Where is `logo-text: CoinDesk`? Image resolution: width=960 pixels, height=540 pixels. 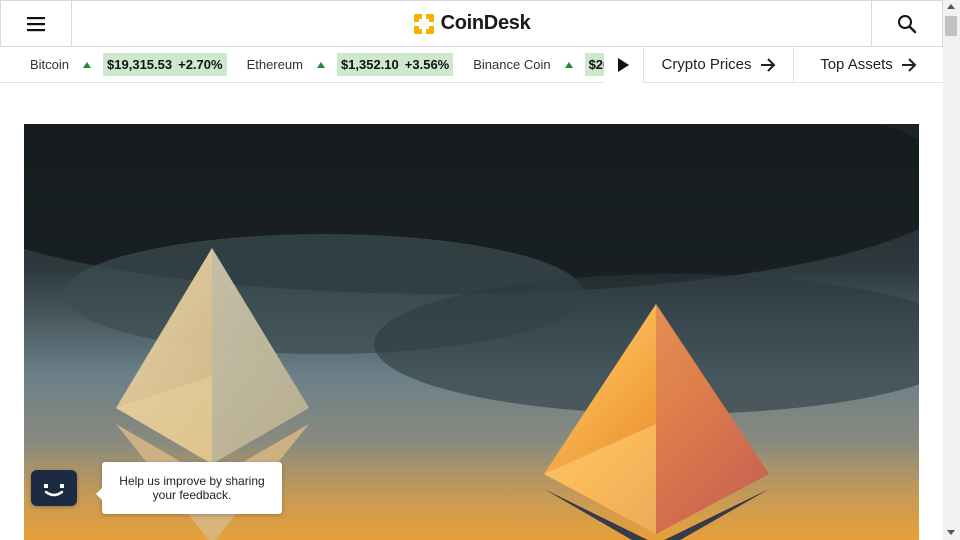
logo-text: CoinDesk is located at coordinates (485, 23).